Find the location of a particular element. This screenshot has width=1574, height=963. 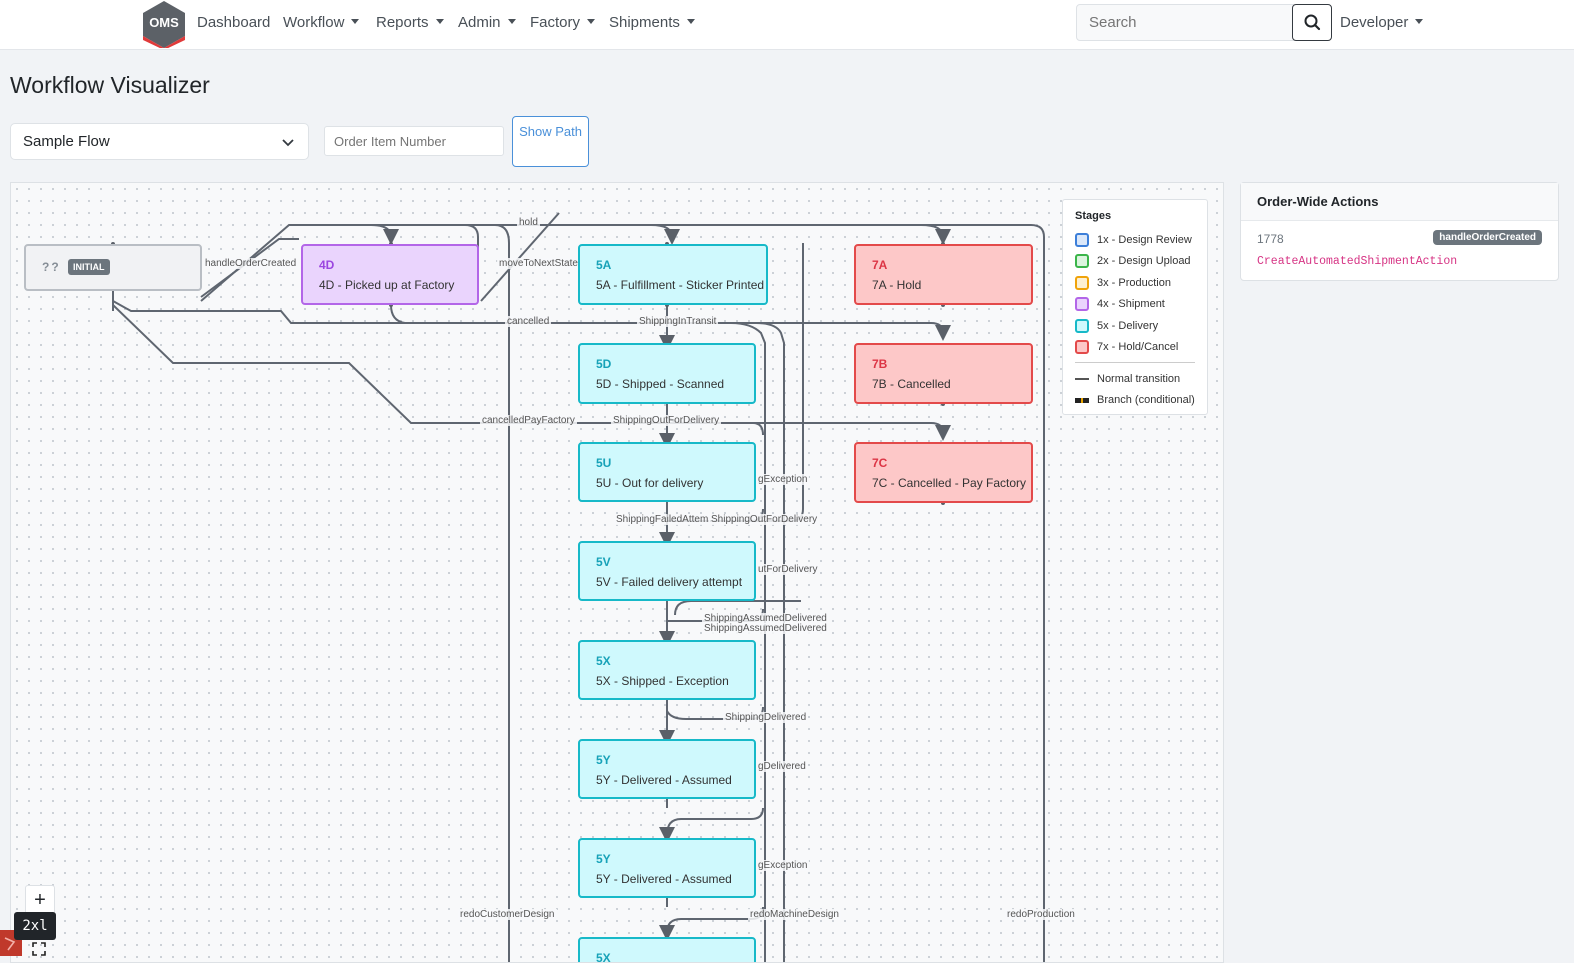

nav-admin-dropdown: Admin is located at coordinates (487, 22).